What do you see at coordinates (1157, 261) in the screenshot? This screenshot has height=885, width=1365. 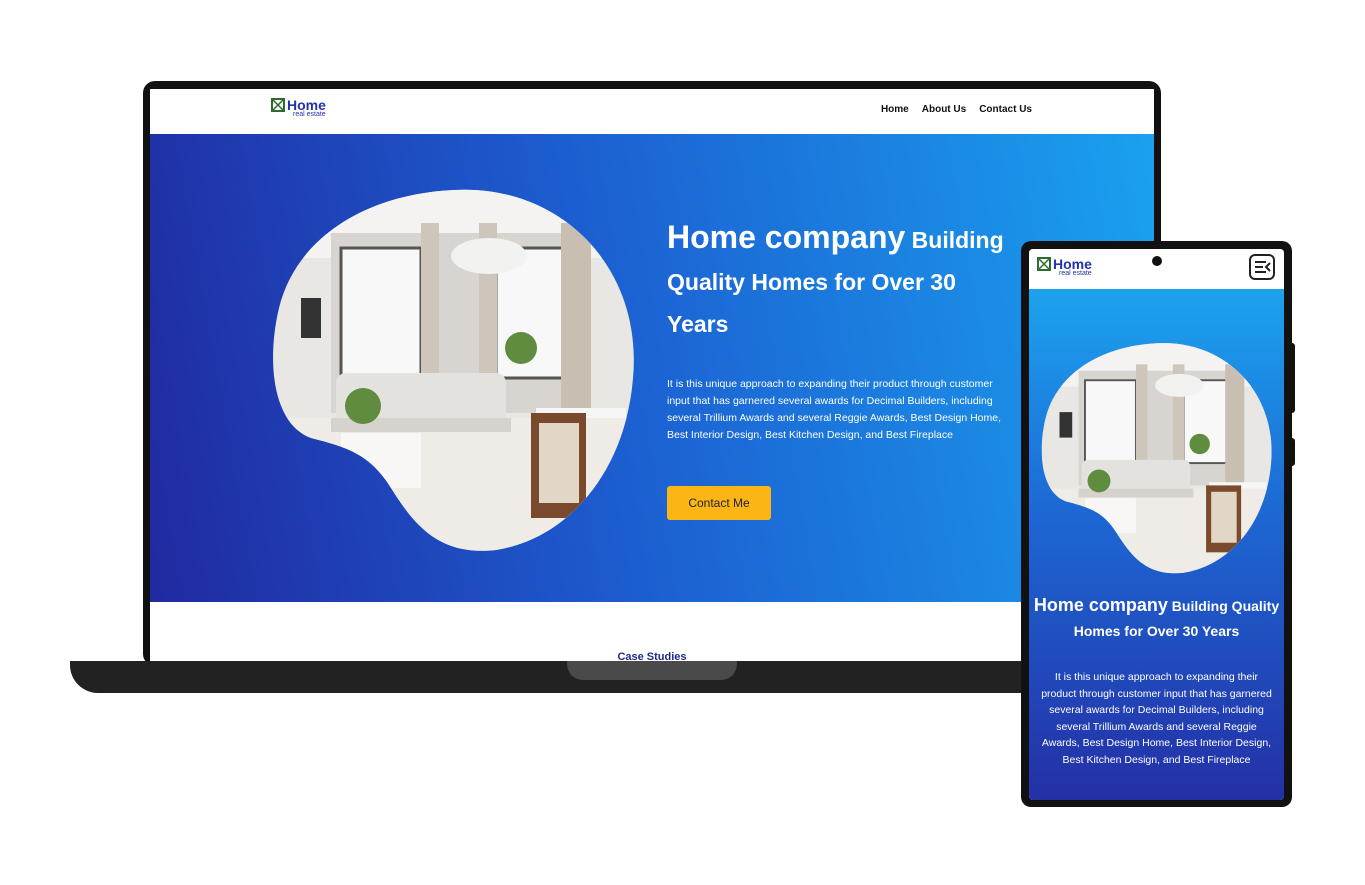 I see `phone-camera` at bounding box center [1157, 261].